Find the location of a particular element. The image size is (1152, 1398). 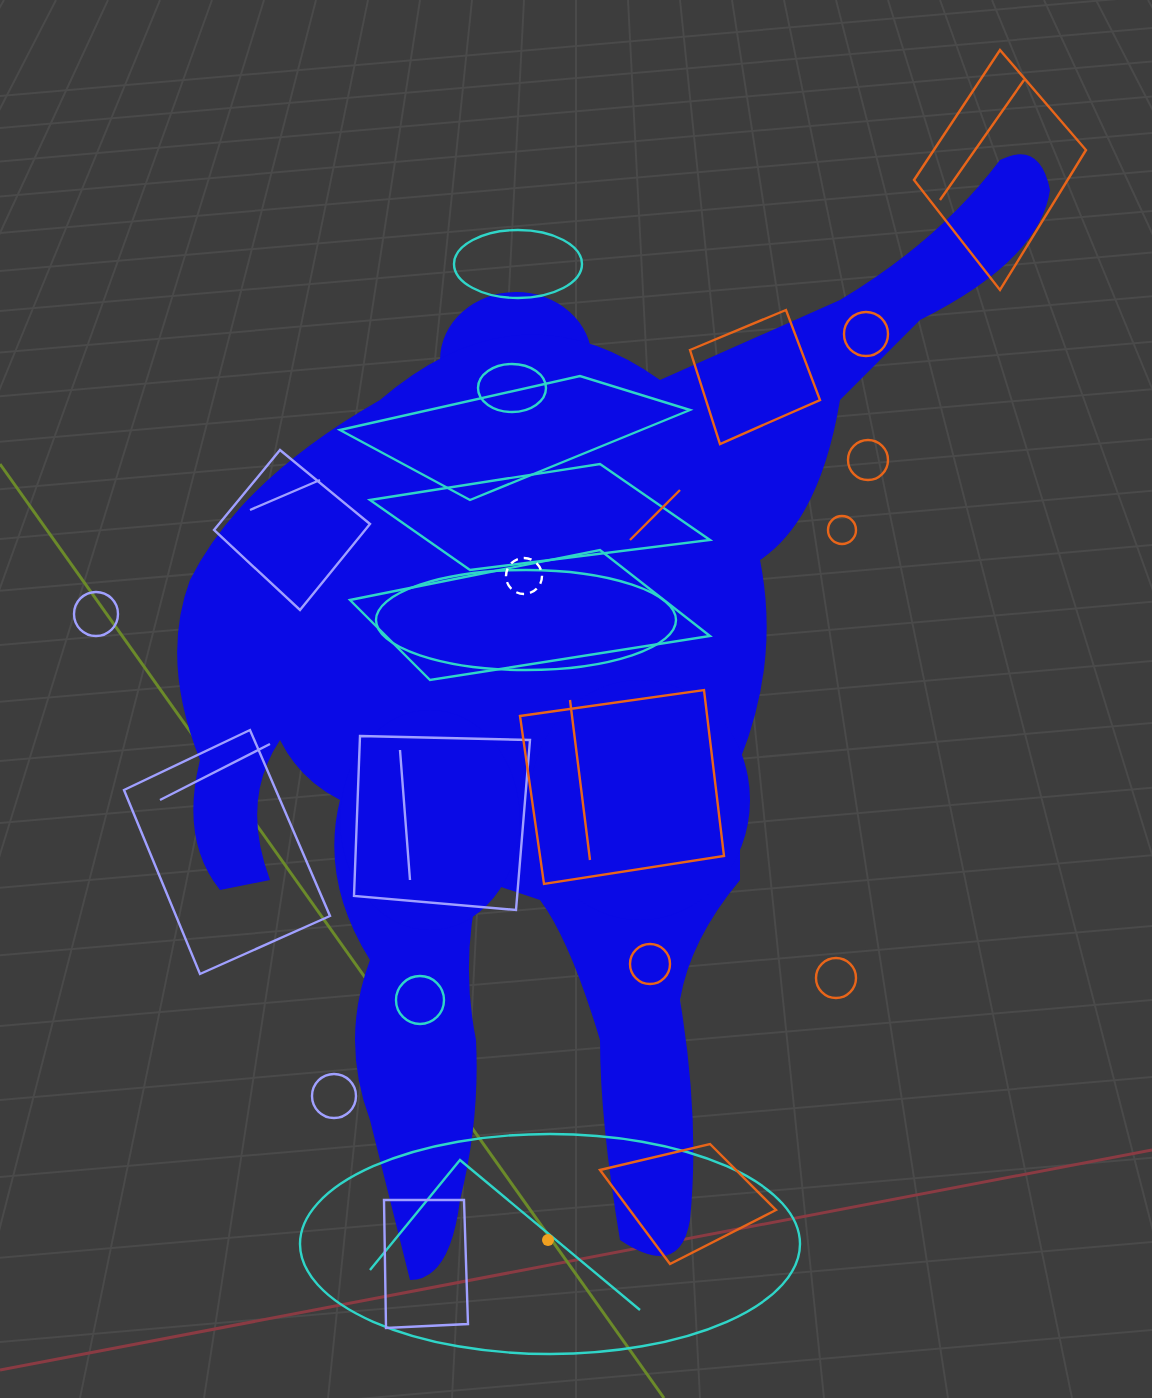

3d-cursor-icon is located at coordinates (524, 576).